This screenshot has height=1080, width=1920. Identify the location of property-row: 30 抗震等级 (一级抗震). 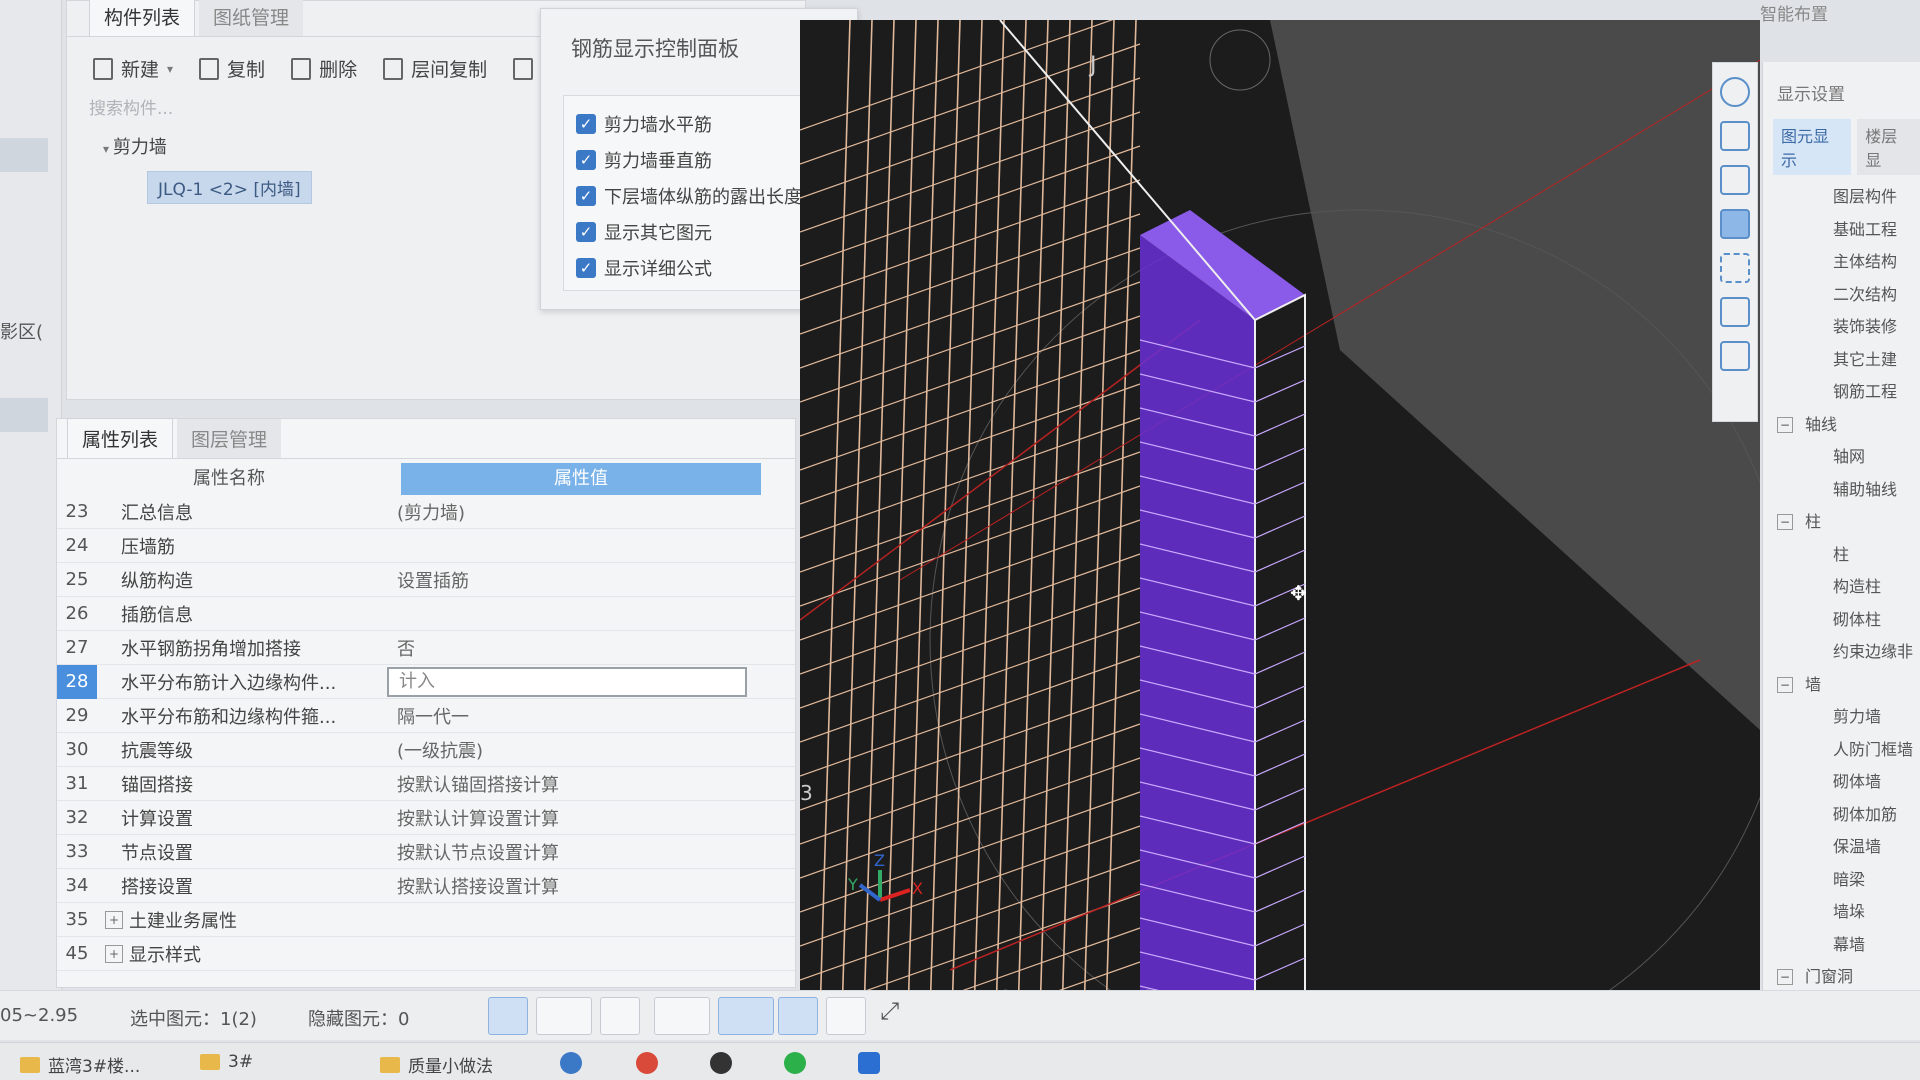
(426, 750).